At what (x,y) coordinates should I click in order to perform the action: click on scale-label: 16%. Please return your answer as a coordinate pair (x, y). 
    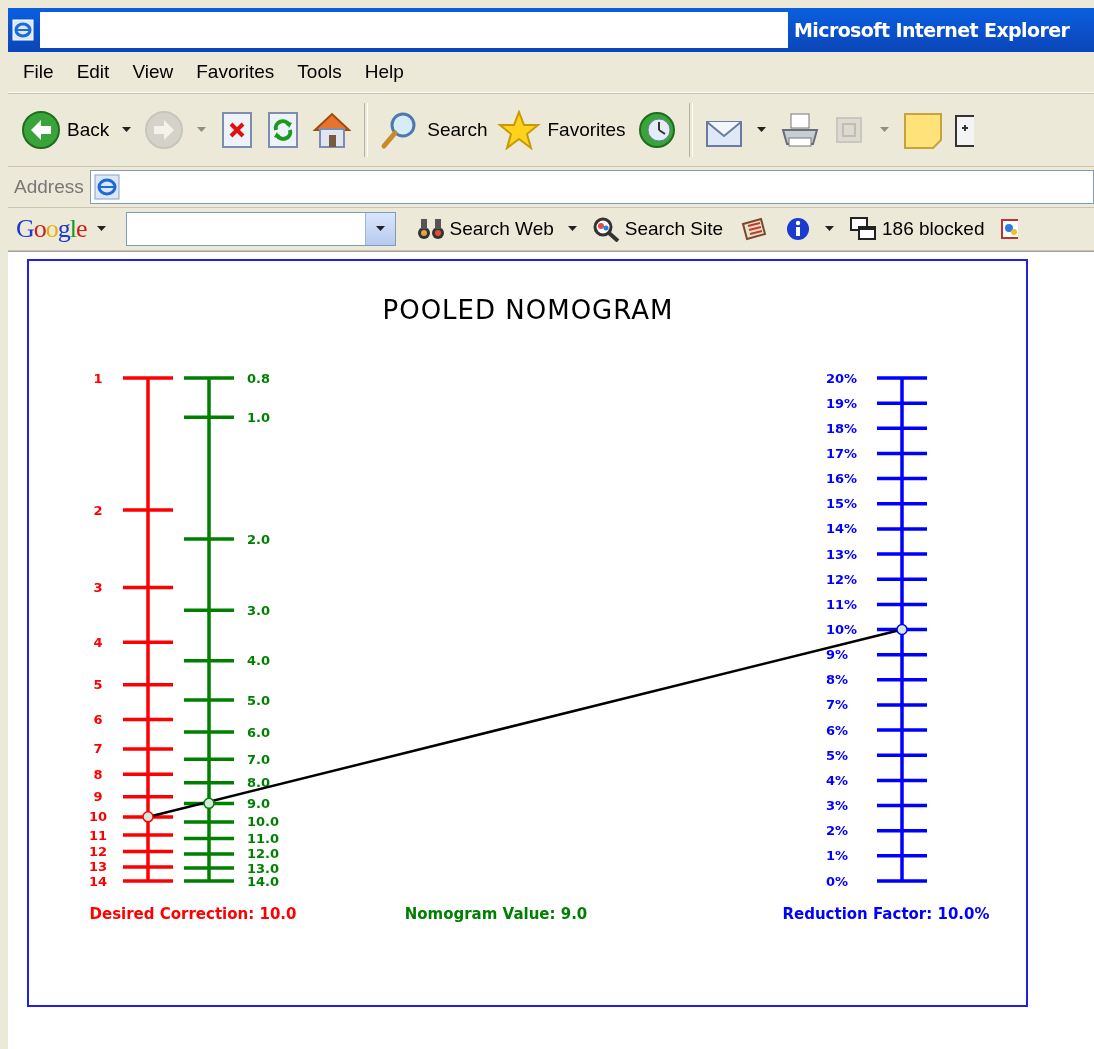
    Looking at the image, I should click on (842, 479).